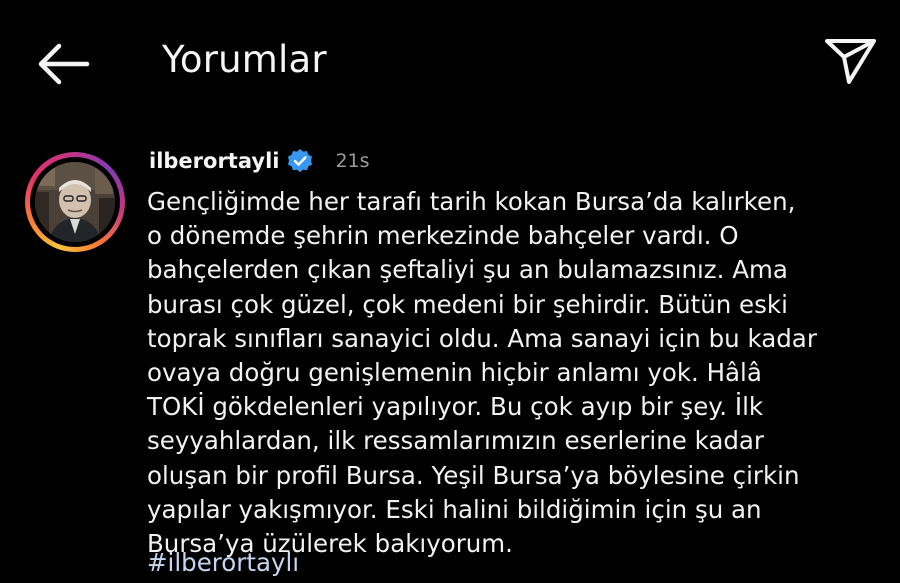 The width and height of the screenshot is (900, 583). I want to click on comment-timestamp: 21s, so click(352, 161).